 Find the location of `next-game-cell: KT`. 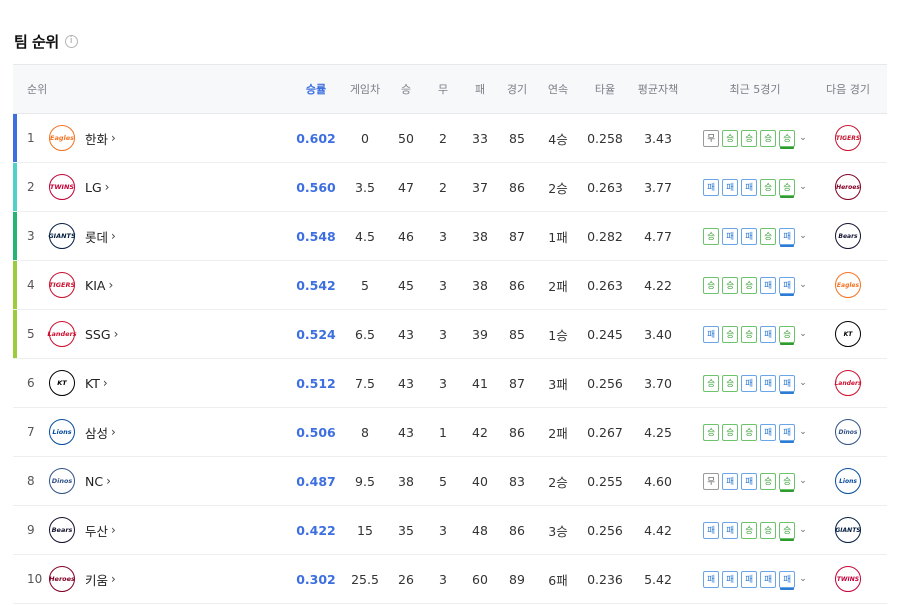

next-game-cell: KT is located at coordinates (848, 334).